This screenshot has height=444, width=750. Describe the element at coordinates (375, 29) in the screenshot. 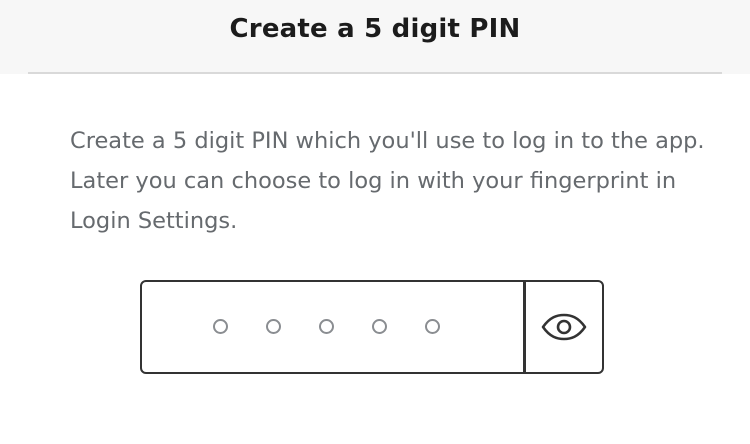

I see `page-title: Create a 5 digit PIN` at that location.